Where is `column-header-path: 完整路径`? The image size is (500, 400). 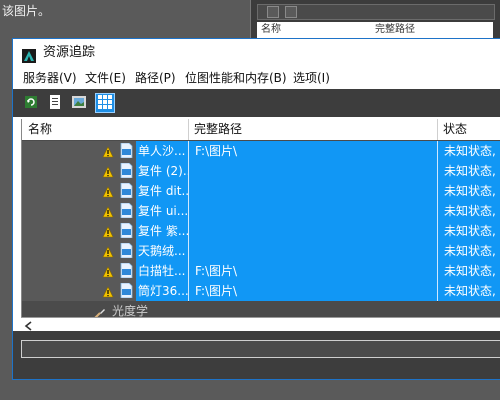 column-header-path: 完整路径 is located at coordinates (218, 129).